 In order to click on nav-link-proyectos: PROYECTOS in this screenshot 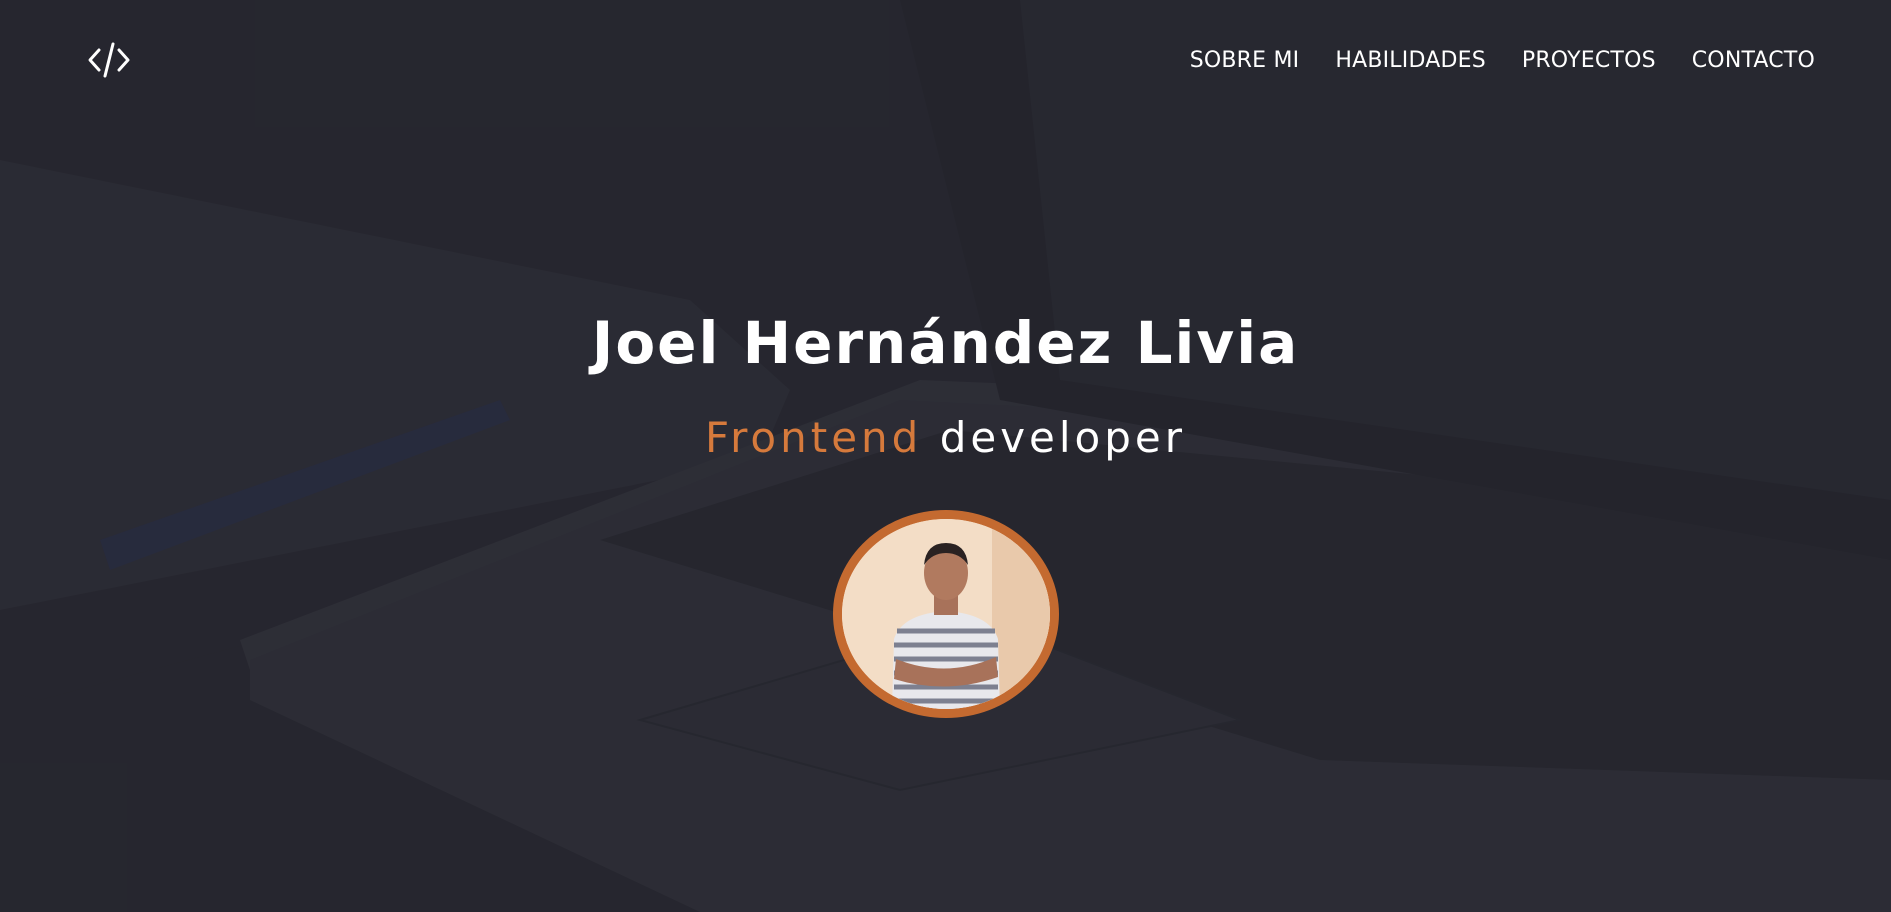, I will do `click(1589, 60)`.